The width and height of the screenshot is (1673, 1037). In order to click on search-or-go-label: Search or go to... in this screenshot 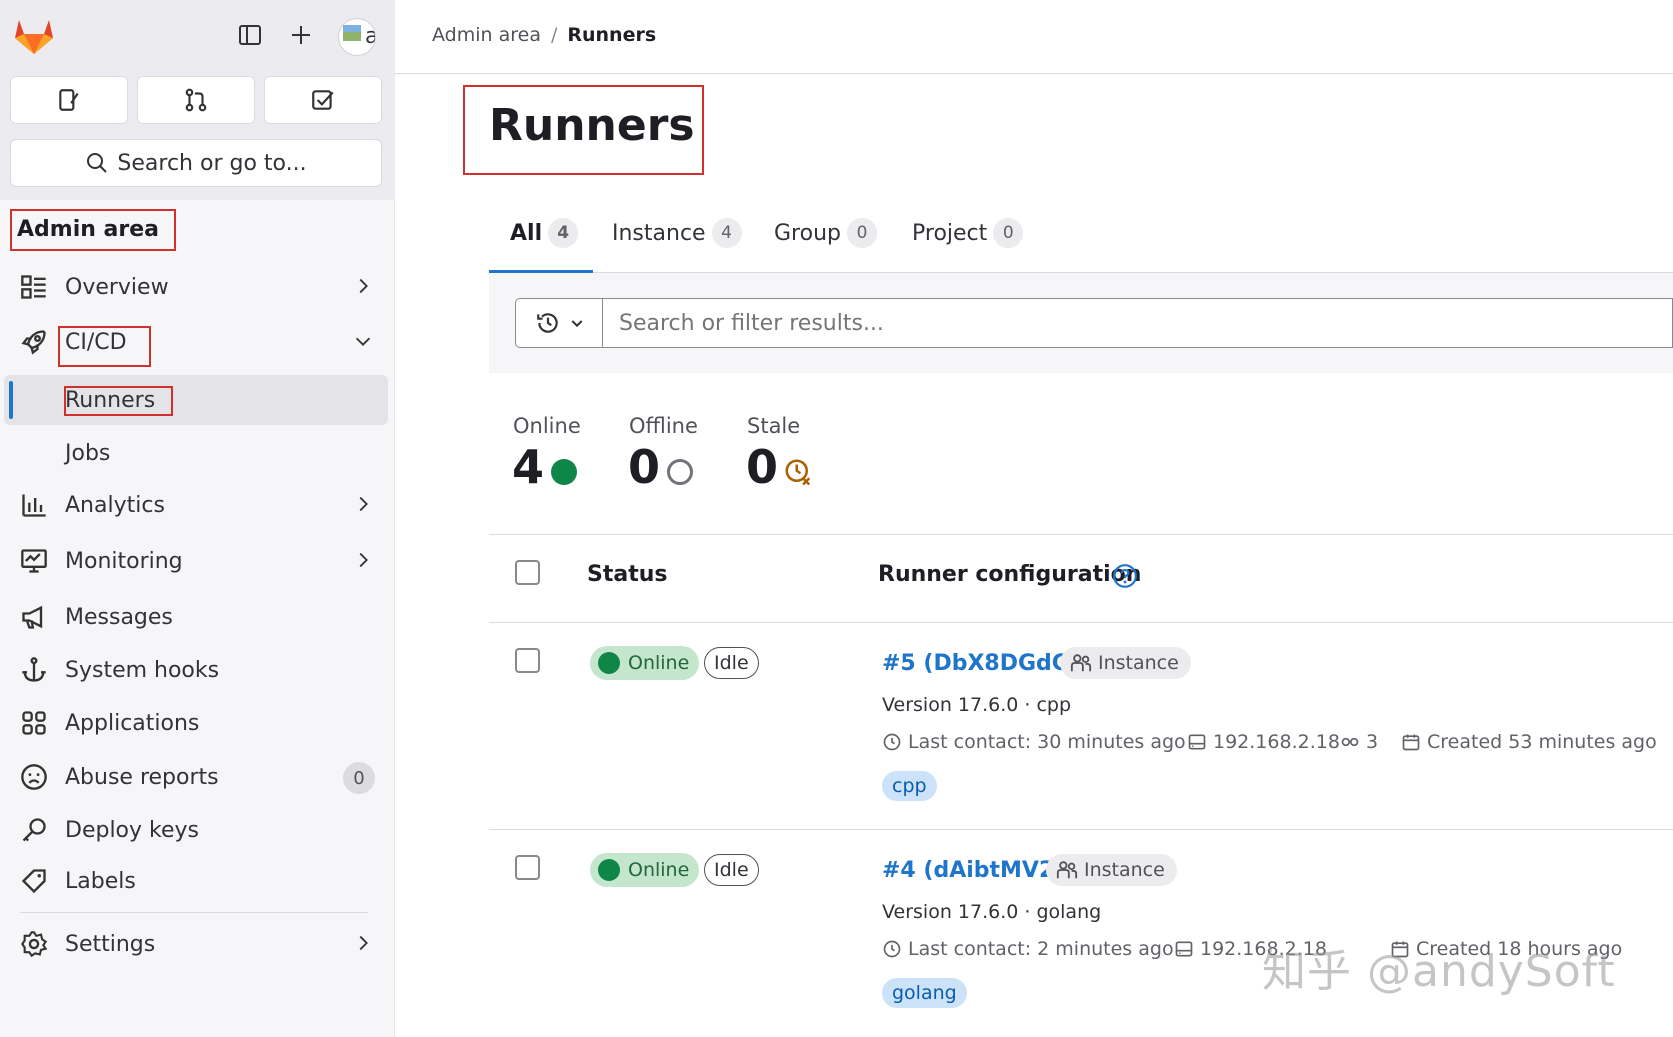, I will do `click(212, 163)`.